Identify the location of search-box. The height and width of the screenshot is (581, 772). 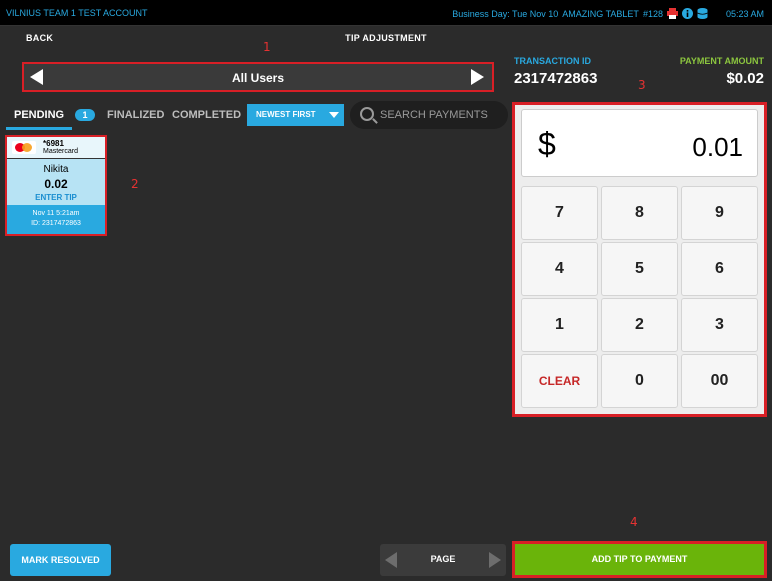
(429, 115).